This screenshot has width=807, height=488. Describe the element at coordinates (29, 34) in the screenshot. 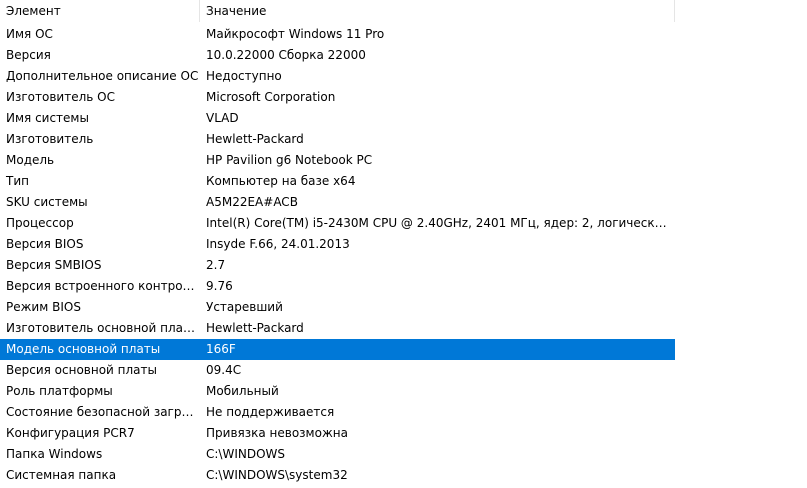

I see `row-element-cell: Имя ОС` at that location.